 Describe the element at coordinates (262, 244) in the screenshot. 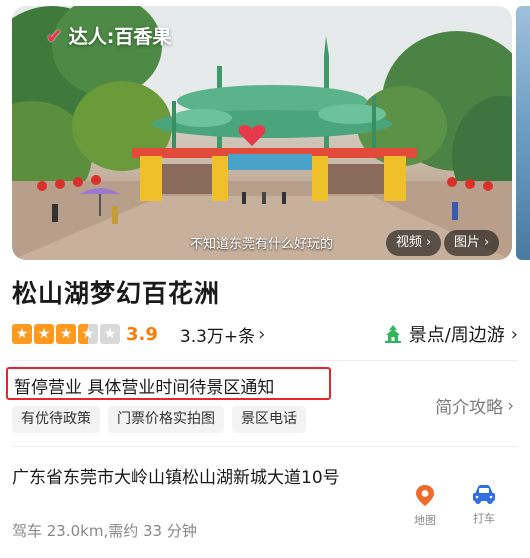

I see `video-caption: 不知道东莞有什么好玩的` at that location.